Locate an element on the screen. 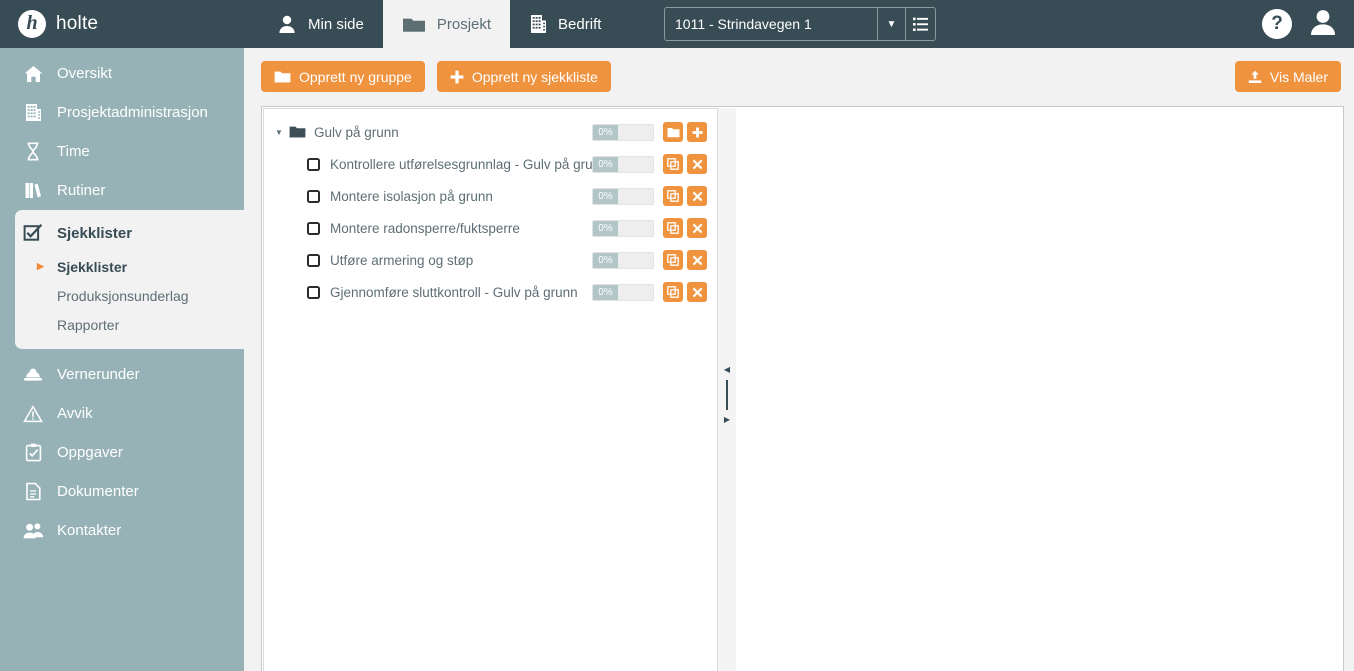 The width and height of the screenshot is (1354, 671). tab-label: Prosjekt is located at coordinates (464, 24).